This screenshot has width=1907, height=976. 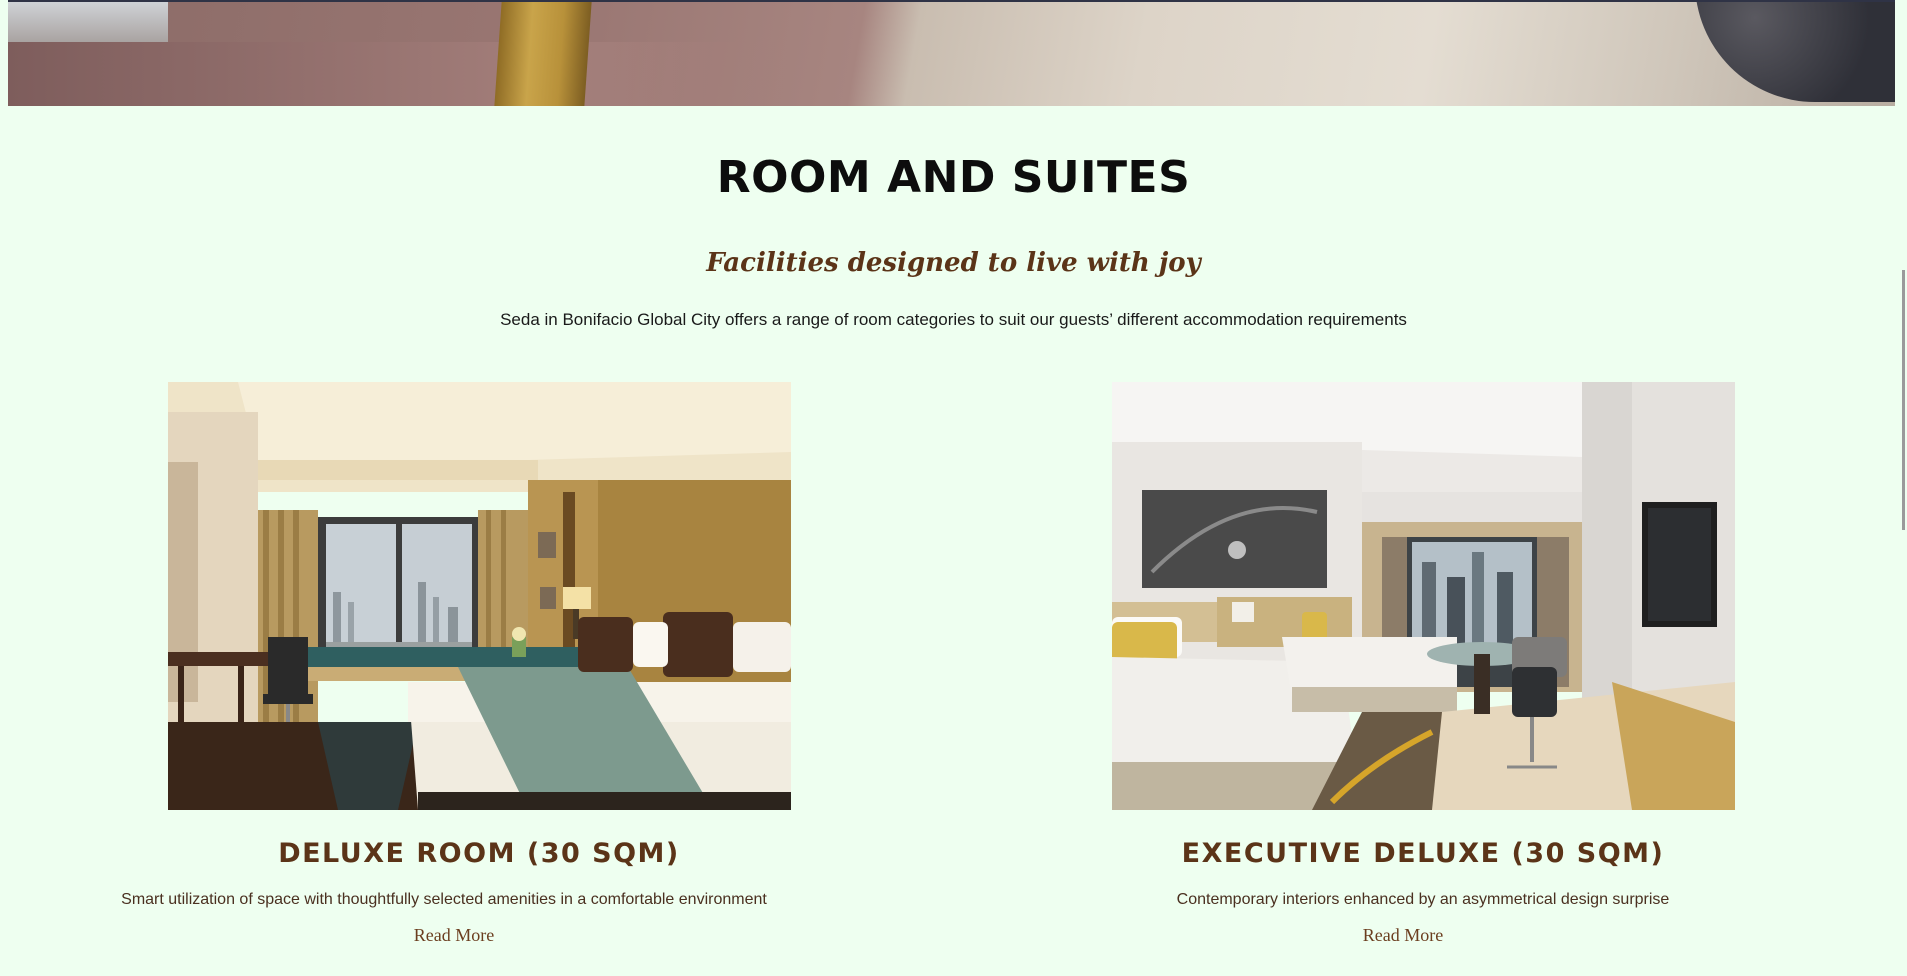 I want to click on hero-table-leg, so click(x=543, y=54).